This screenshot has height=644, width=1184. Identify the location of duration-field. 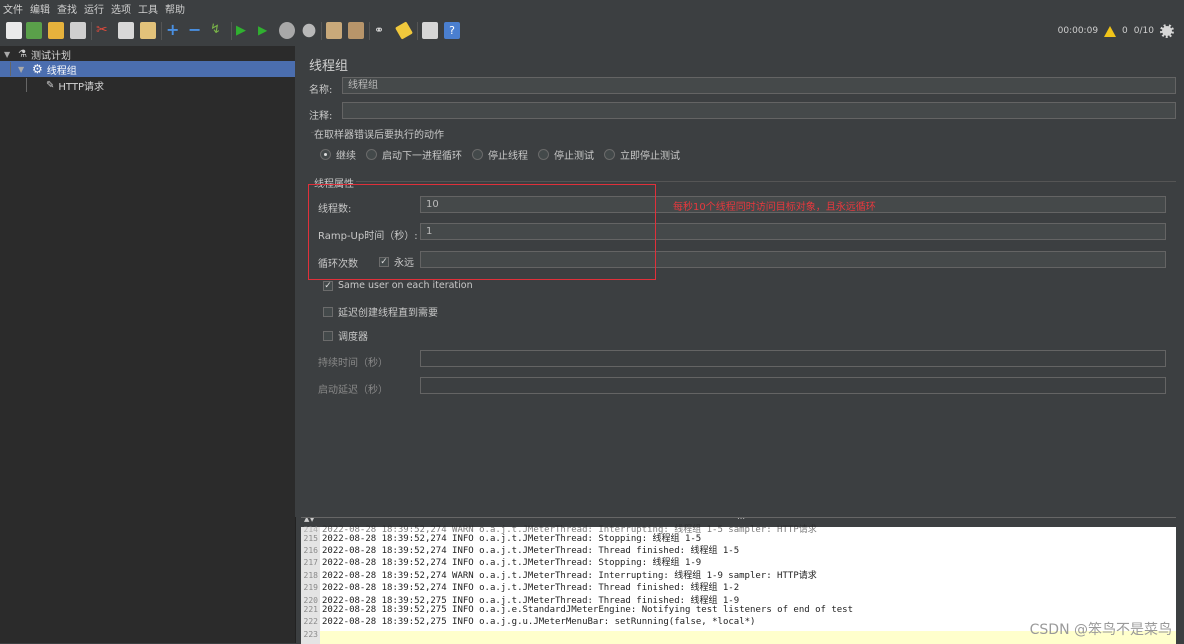
(793, 358).